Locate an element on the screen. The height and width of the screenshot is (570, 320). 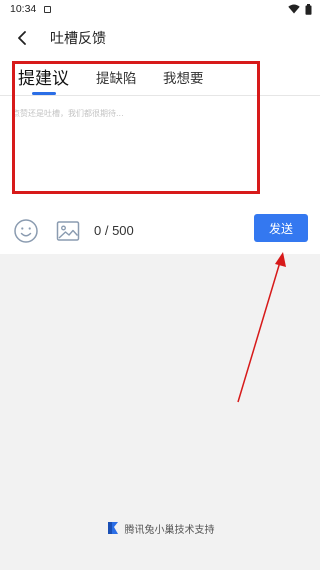
page-title: 吐槽反馈 is located at coordinates (78, 39).